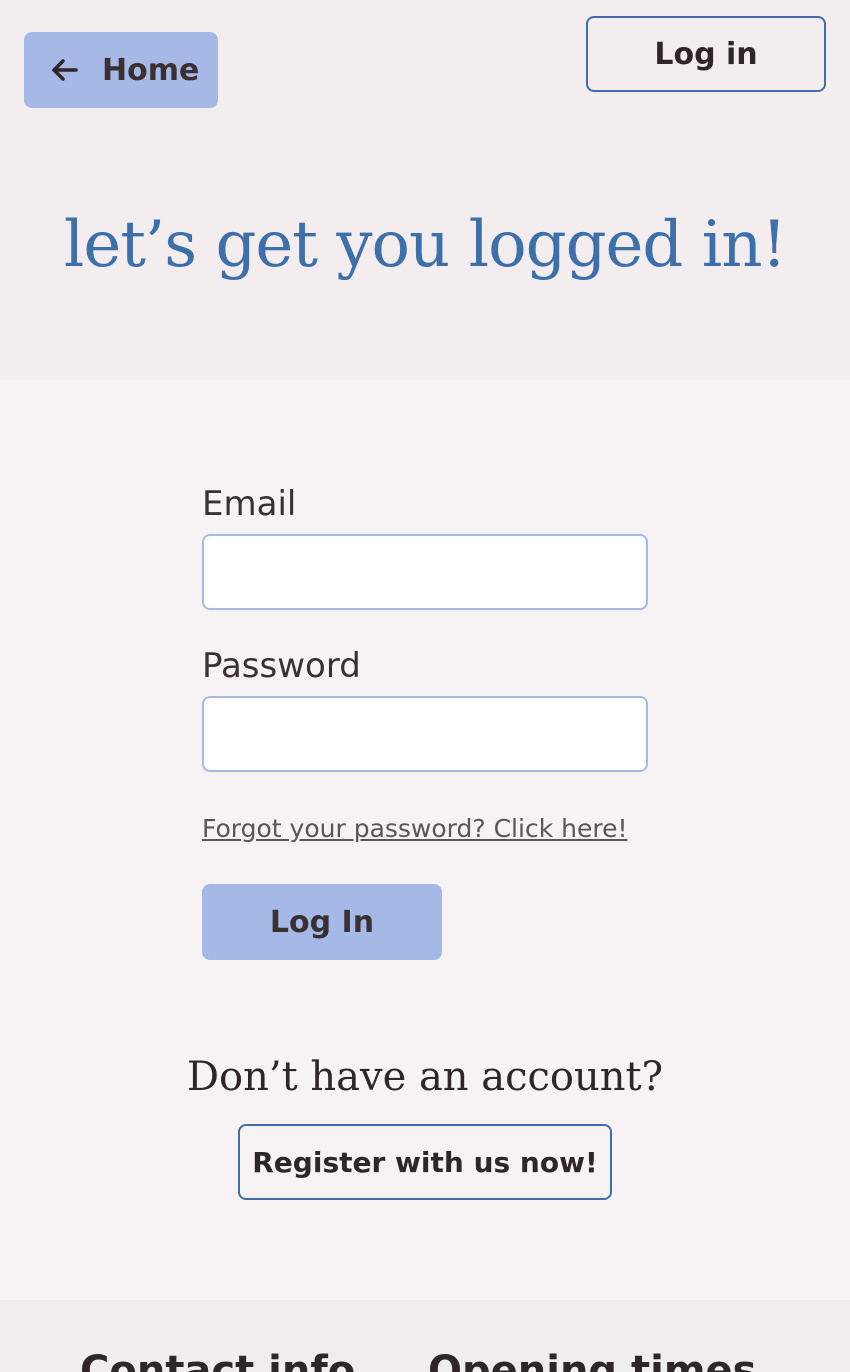  I want to click on home-button-label: Home, so click(151, 70).